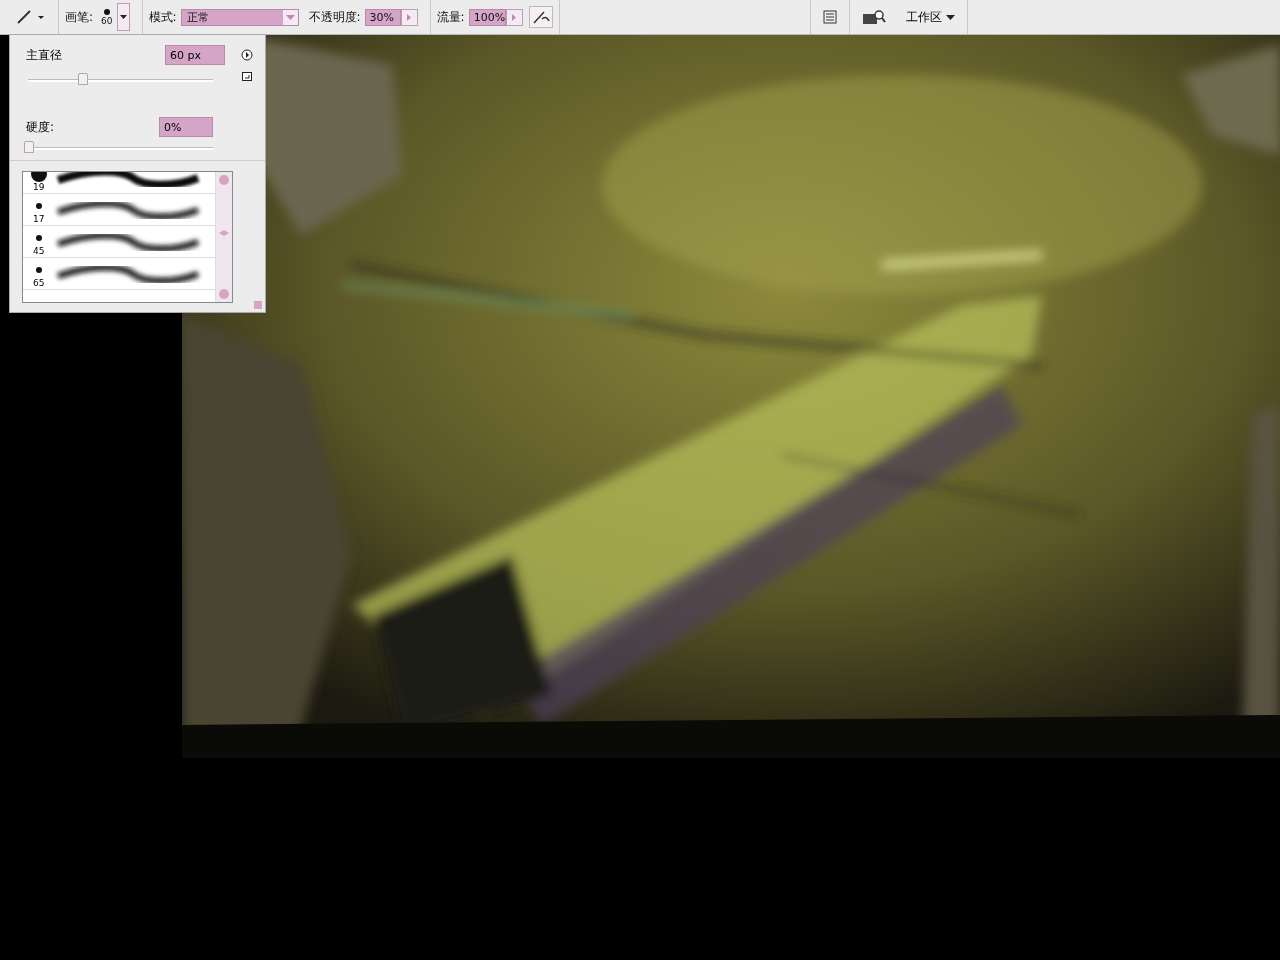 This screenshot has width=1280, height=960. I want to click on brush-size: 19, so click(39, 187).